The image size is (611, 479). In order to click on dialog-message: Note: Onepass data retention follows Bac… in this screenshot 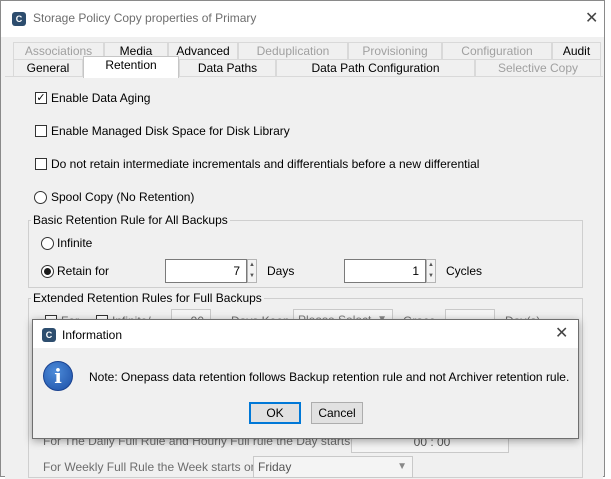, I will do `click(329, 377)`.